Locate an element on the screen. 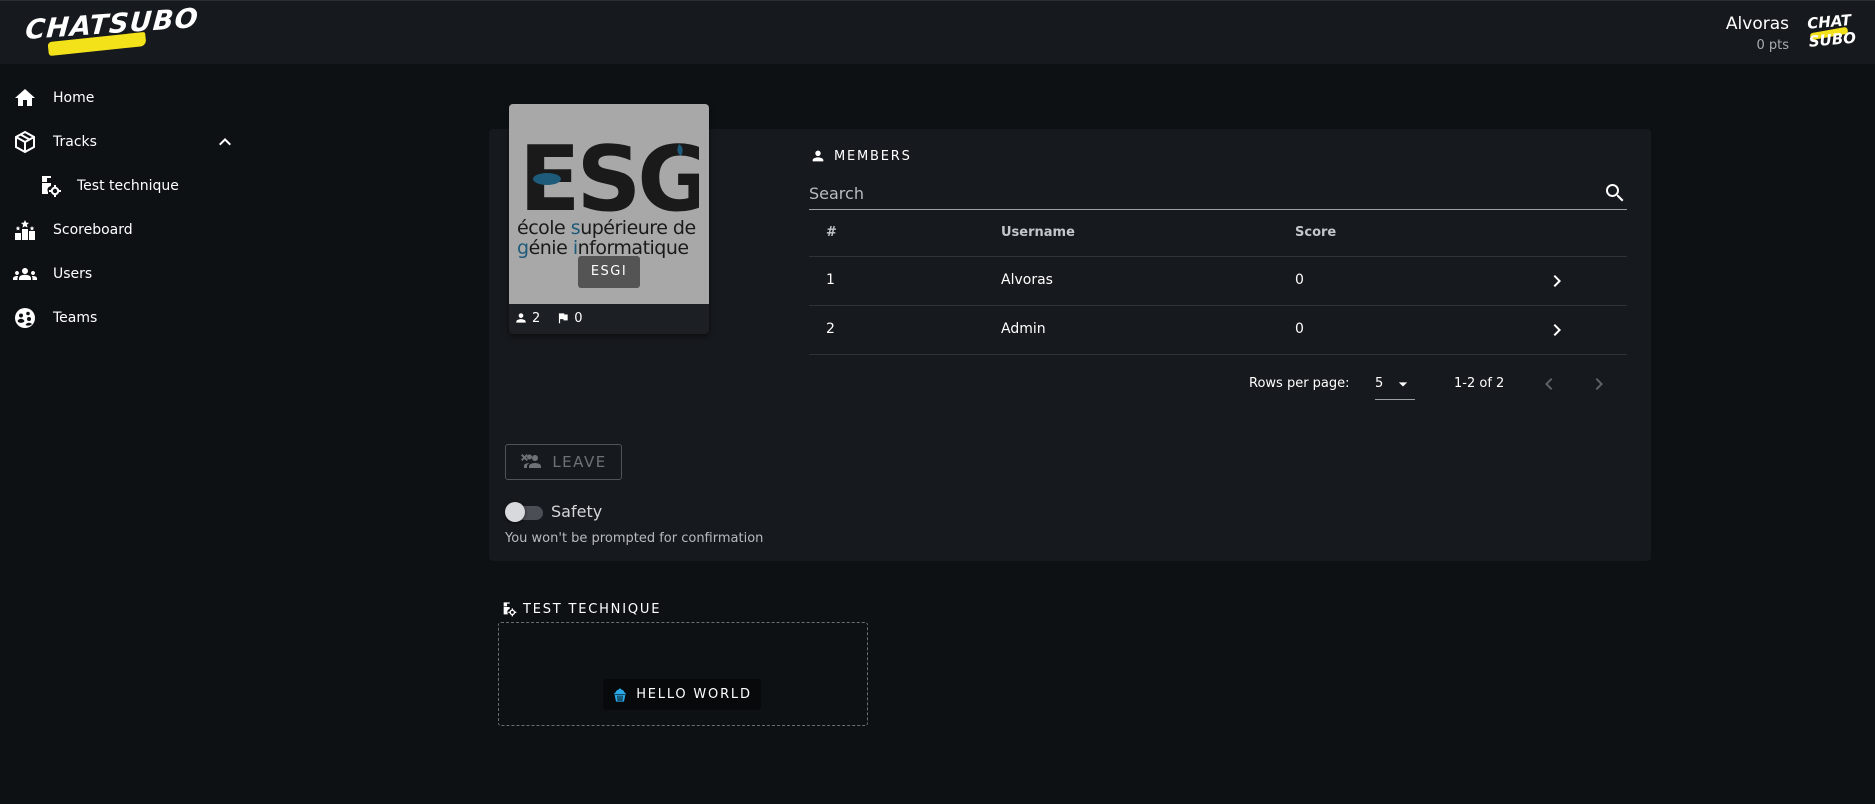 The image size is (1875, 804). teams-icon is located at coordinates (25, 318).